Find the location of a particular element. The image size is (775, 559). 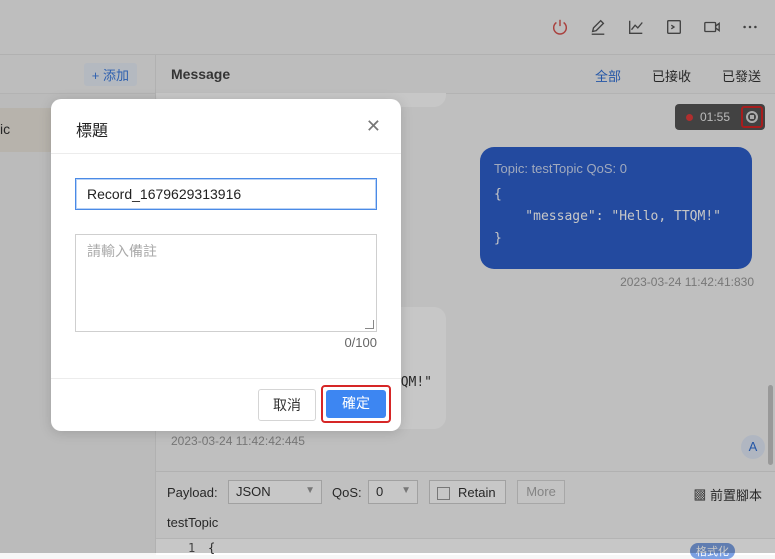

cancel-button: 取消 is located at coordinates (287, 405).